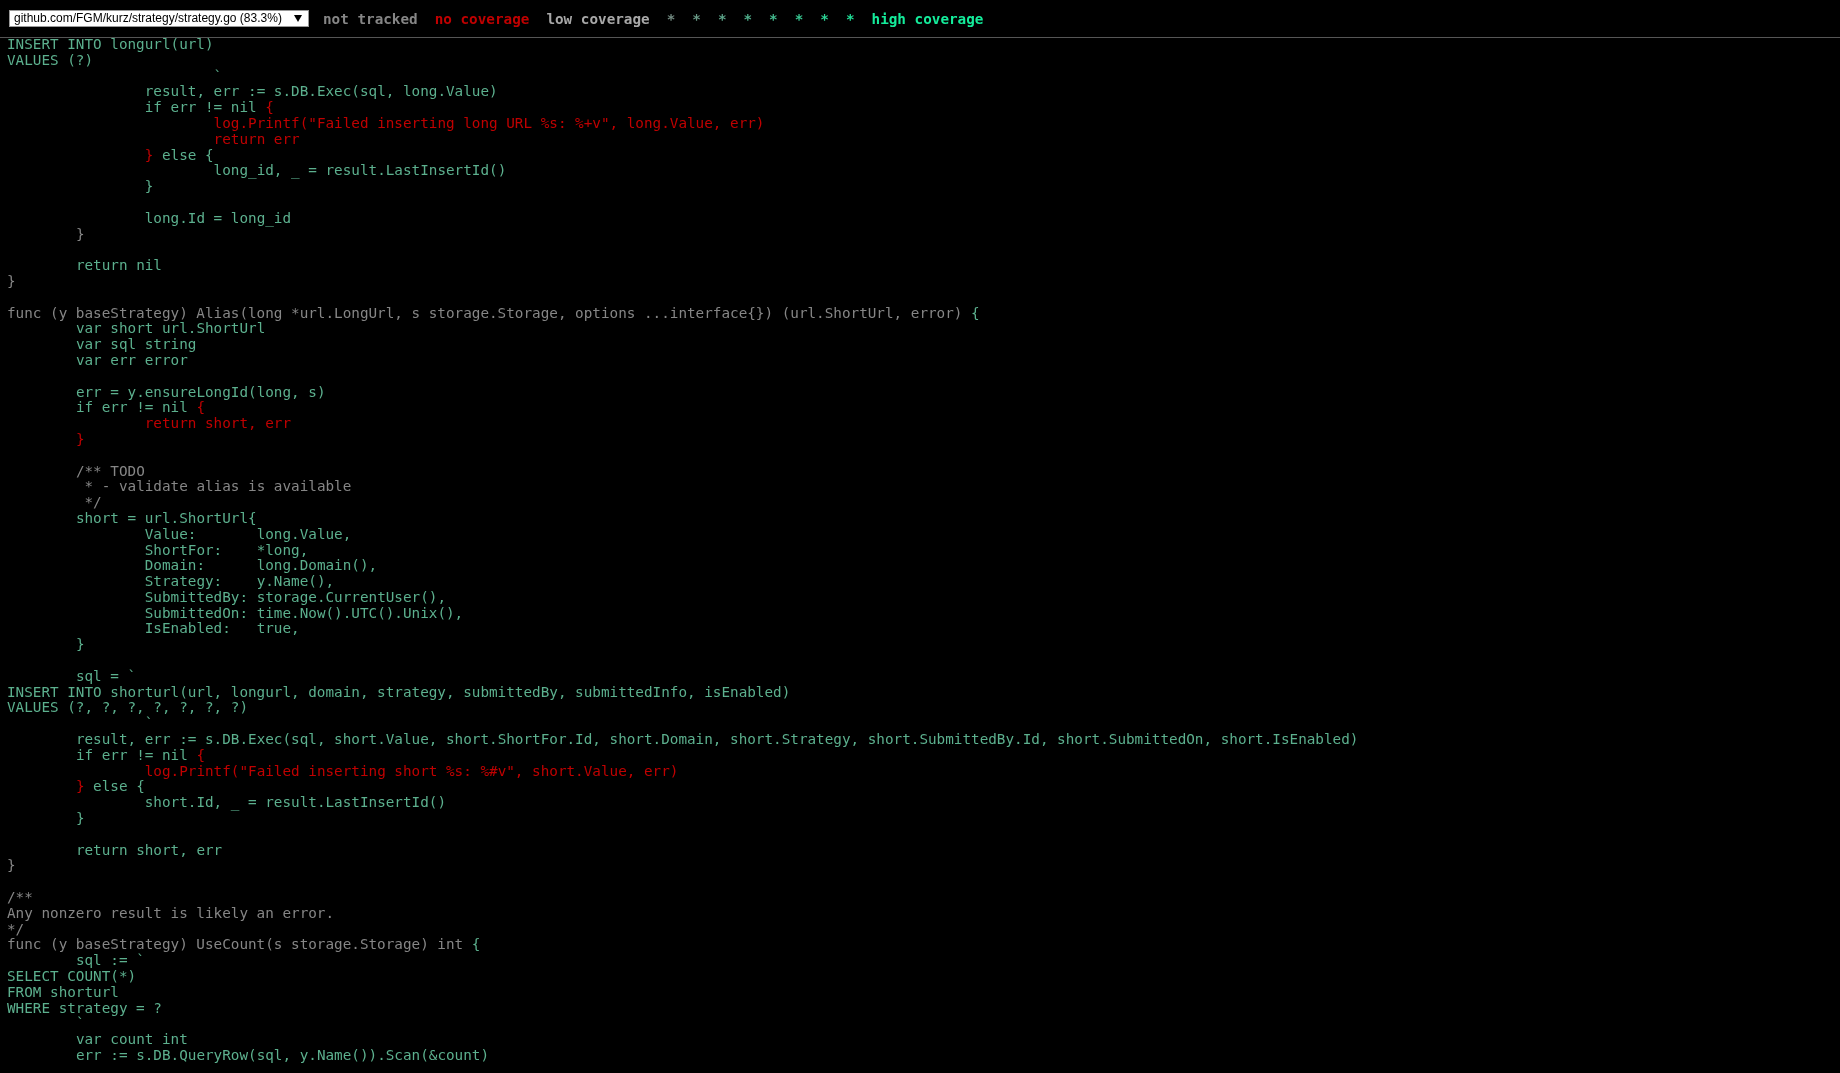  What do you see at coordinates (110, 44) in the screenshot?
I see `code-text: INSERT INTO longurl(url)` at bounding box center [110, 44].